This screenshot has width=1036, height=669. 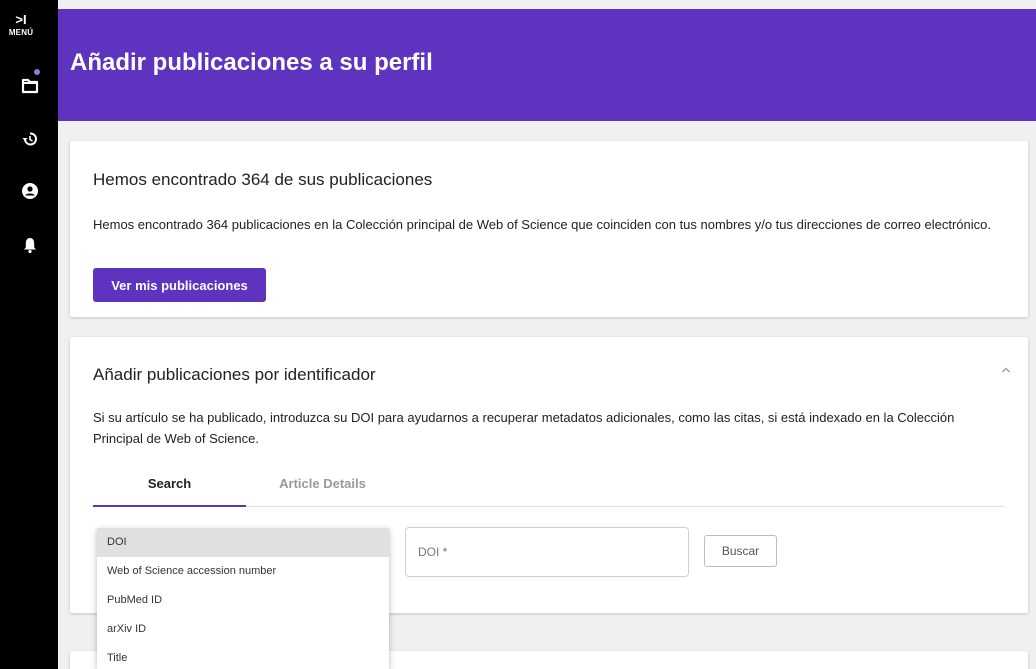 I want to click on add-by-identifier-title: Añadir publicaciones por identificador, so click(x=234, y=374).